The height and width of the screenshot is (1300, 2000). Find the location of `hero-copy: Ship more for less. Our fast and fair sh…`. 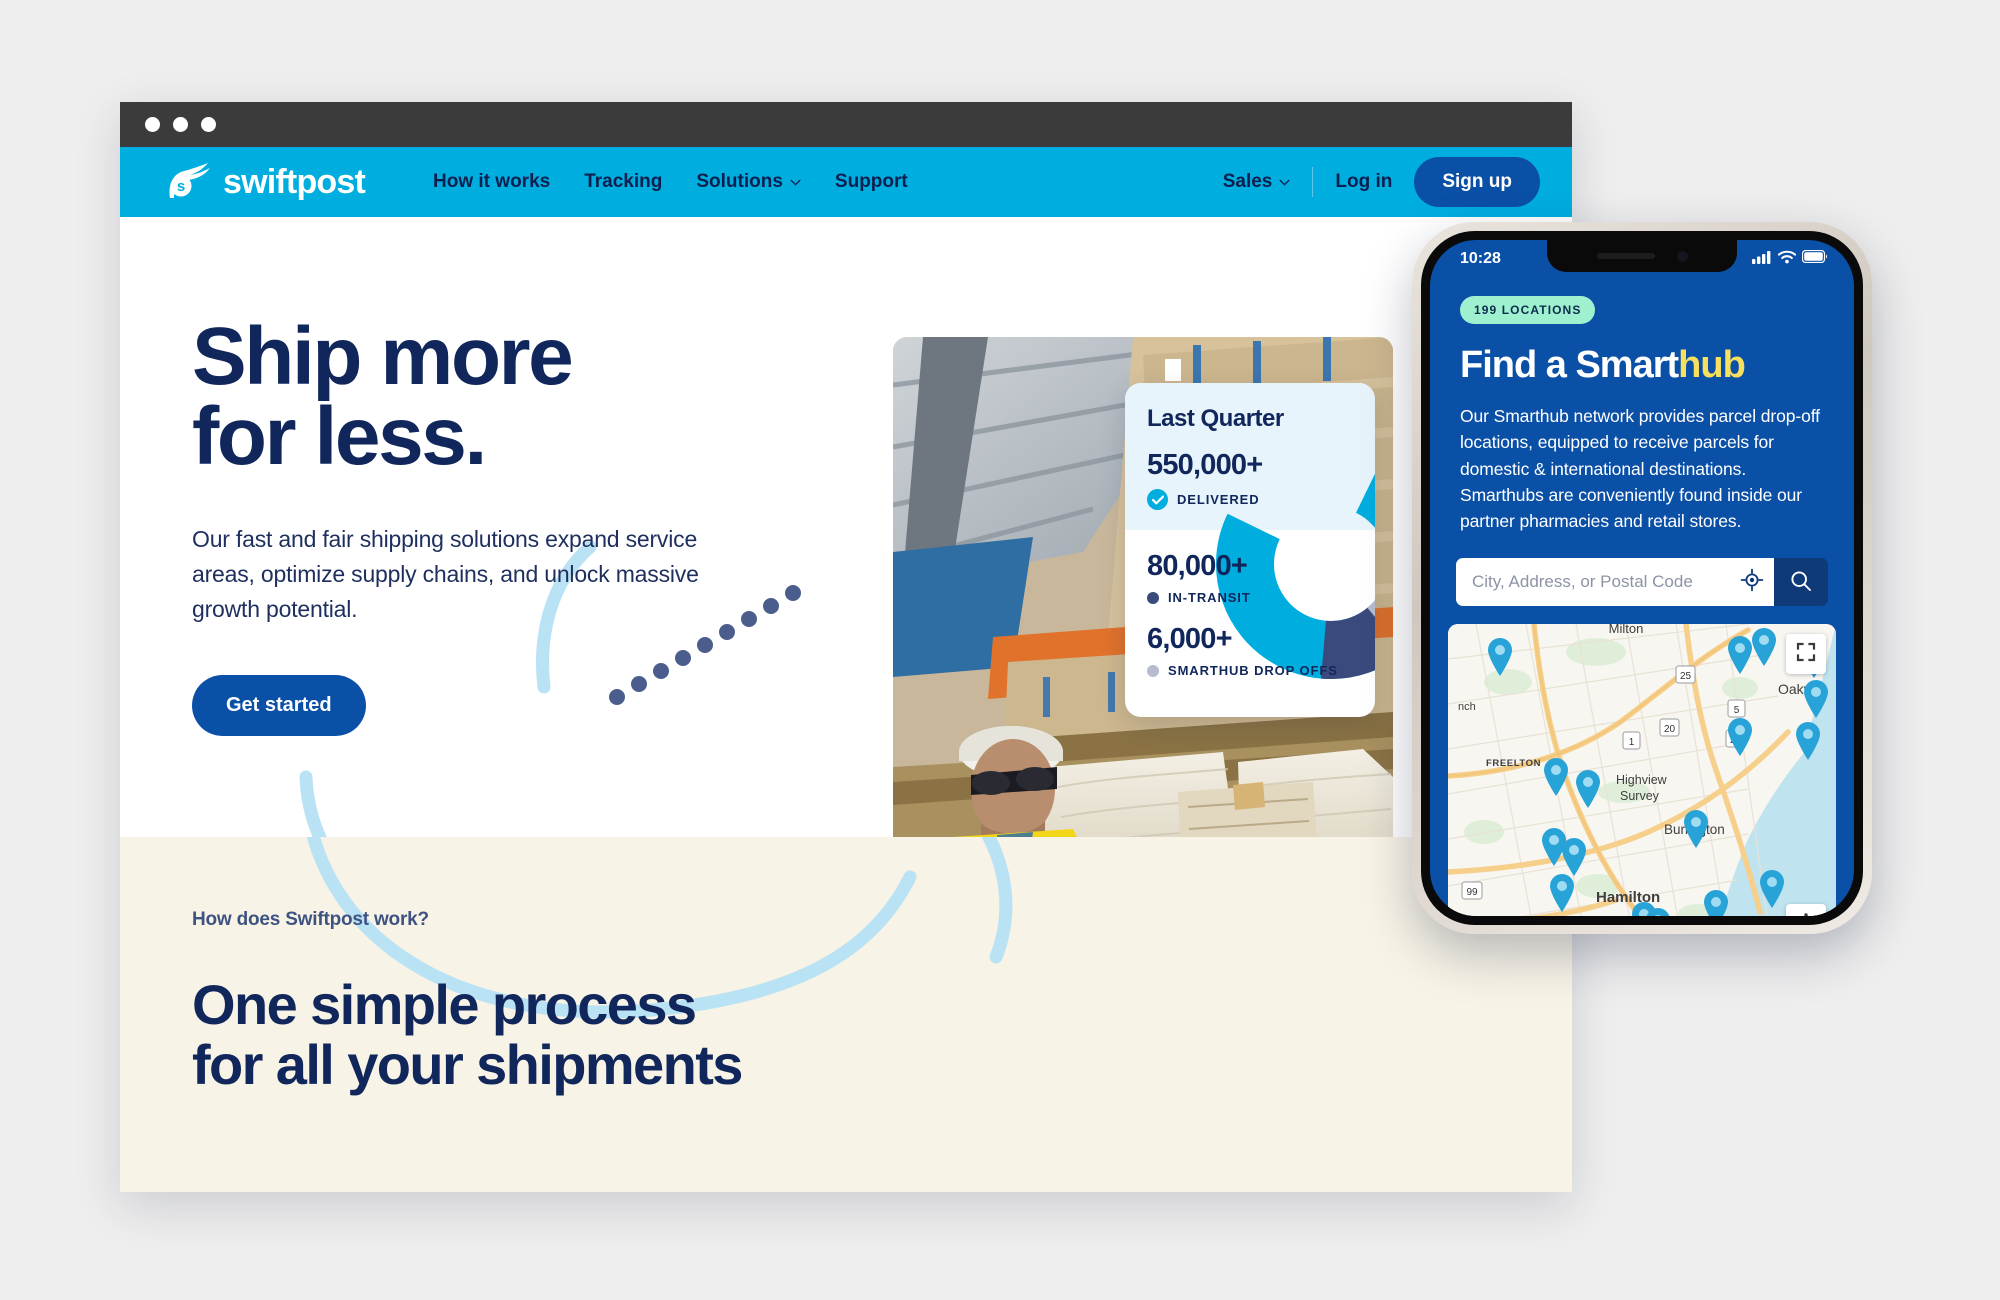

hero-copy: Ship more for less. Our fast and fair sh… is located at coordinates (472, 526).